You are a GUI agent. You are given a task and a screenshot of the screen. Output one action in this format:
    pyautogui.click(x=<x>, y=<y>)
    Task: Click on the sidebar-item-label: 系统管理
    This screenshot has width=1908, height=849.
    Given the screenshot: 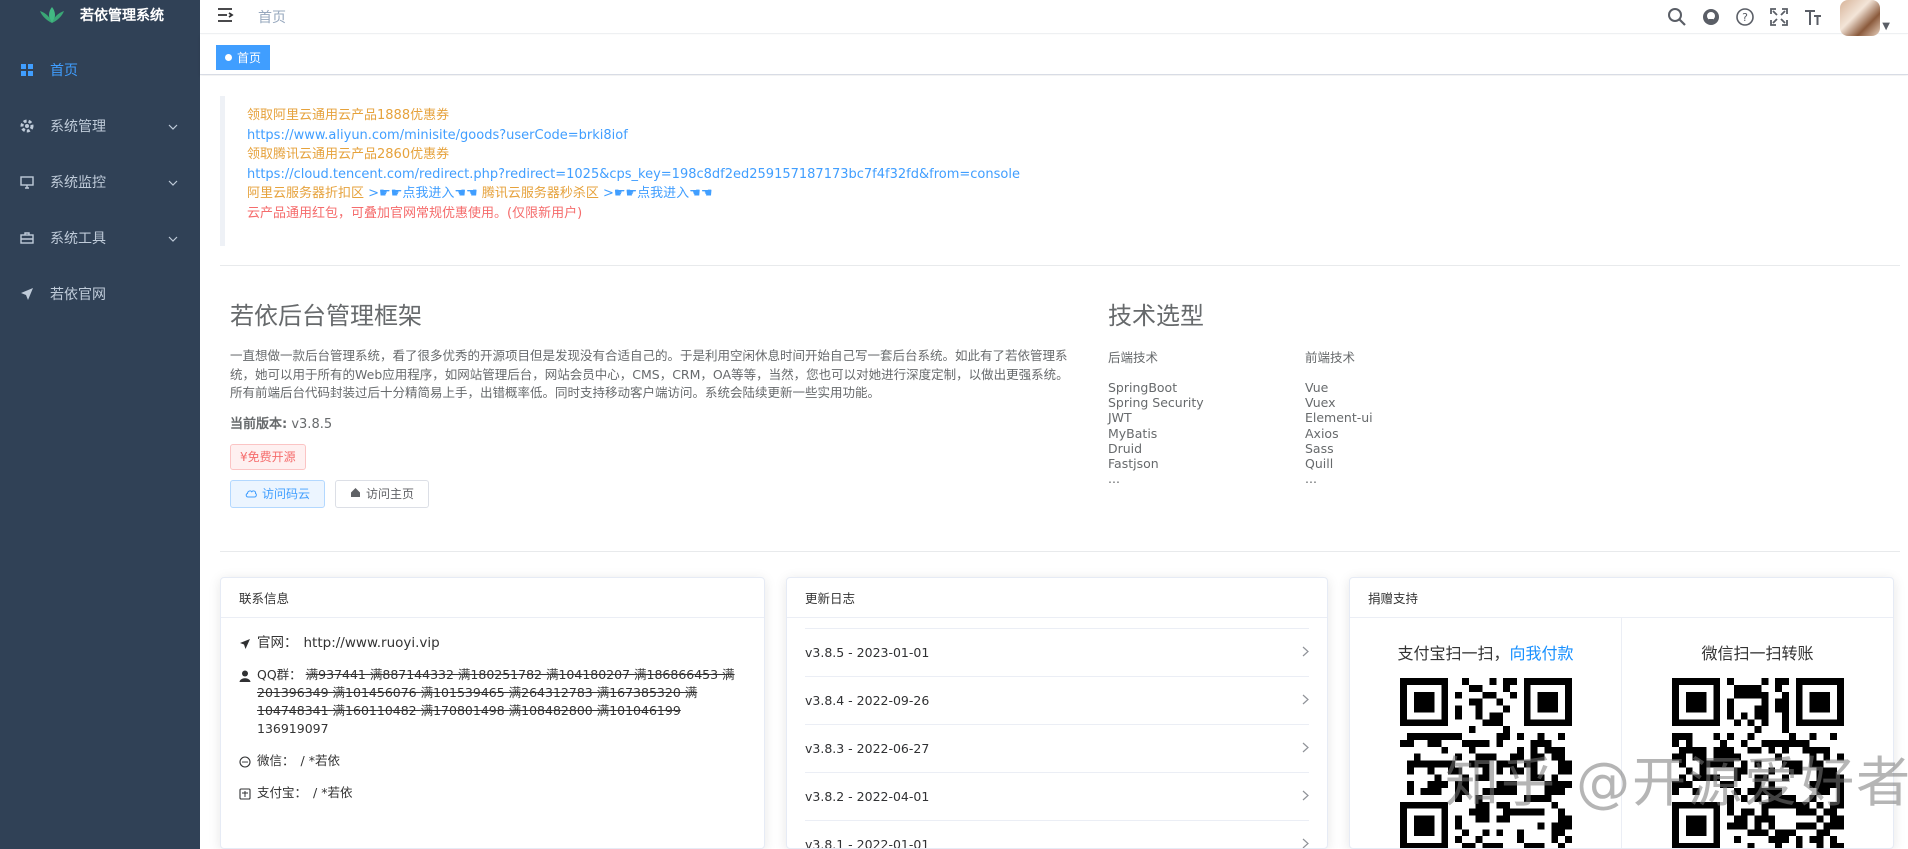 What is the action you would take?
    pyautogui.click(x=78, y=127)
    